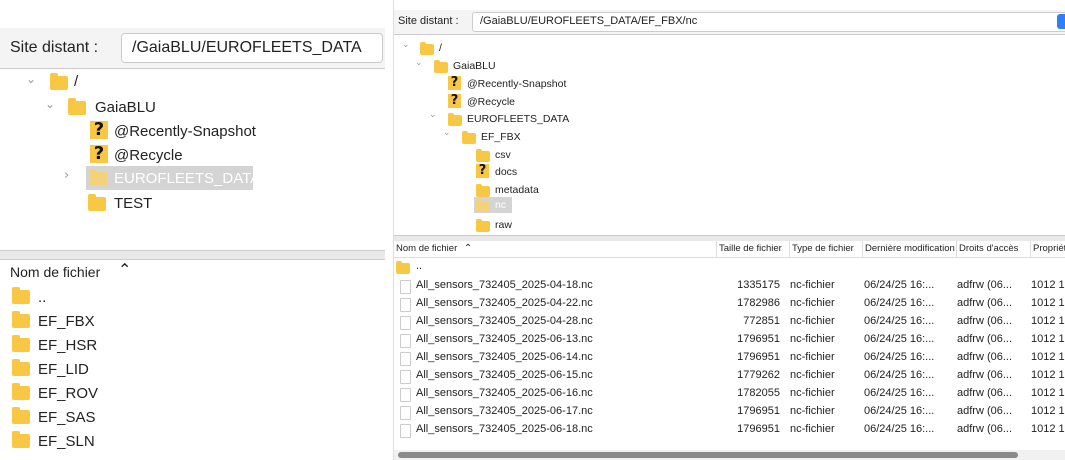  What do you see at coordinates (192, 255) in the screenshot?
I see `left-splitter` at bounding box center [192, 255].